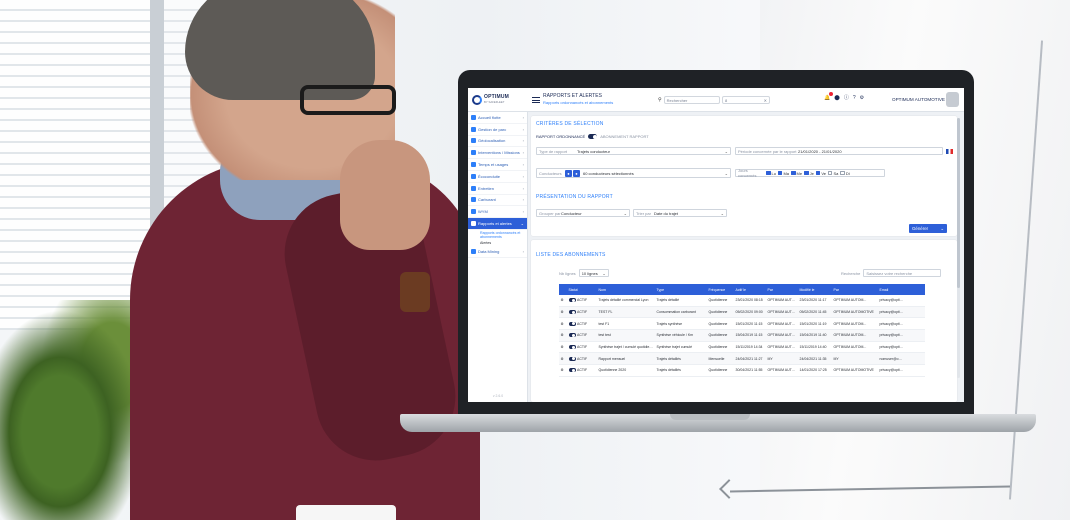 The width and height of the screenshot is (1070, 520). Describe the element at coordinates (829, 96) in the screenshot. I see `notification-bell-icon: 🔔` at that location.